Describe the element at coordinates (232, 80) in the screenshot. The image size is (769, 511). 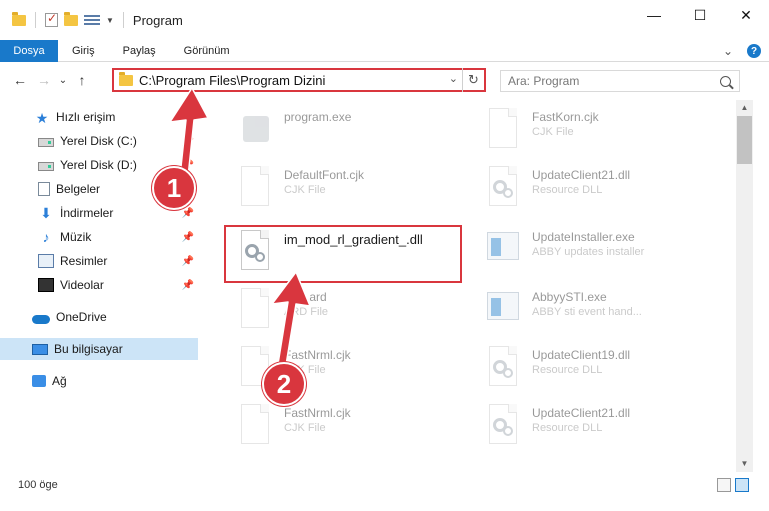
I see `address-path: C:\Program Files\Program Dizini` at that location.